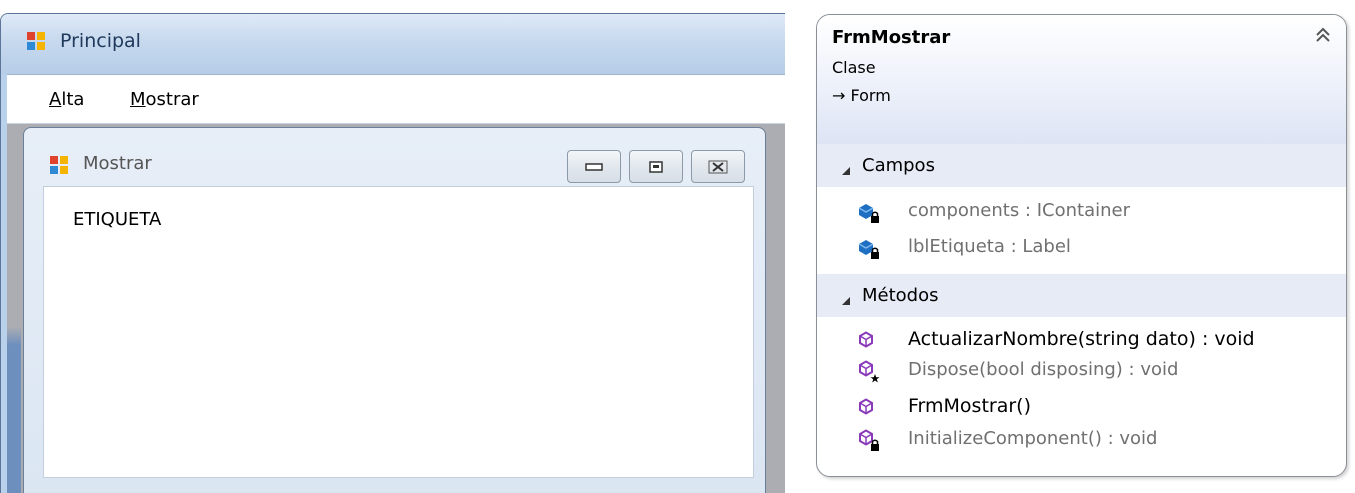 The width and height of the screenshot is (1355, 493). What do you see at coordinates (854, 67) in the screenshot?
I see `class-kind: Clase` at bounding box center [854, 67].